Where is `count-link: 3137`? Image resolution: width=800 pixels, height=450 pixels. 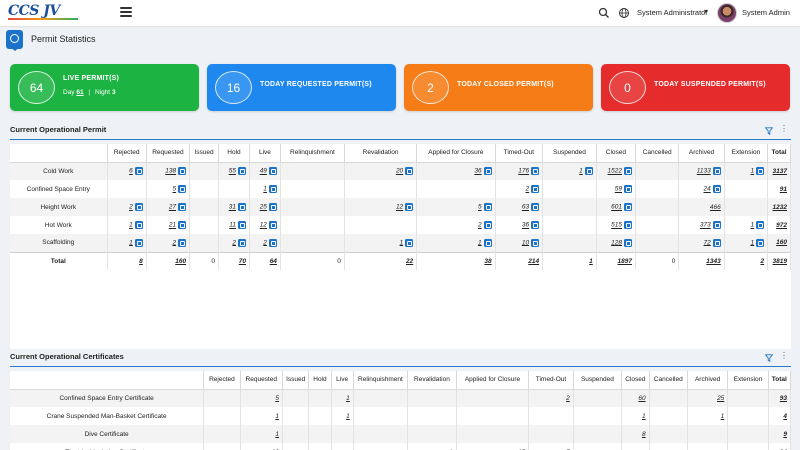 count-link: 3137 is located at coordinates (780, 171).